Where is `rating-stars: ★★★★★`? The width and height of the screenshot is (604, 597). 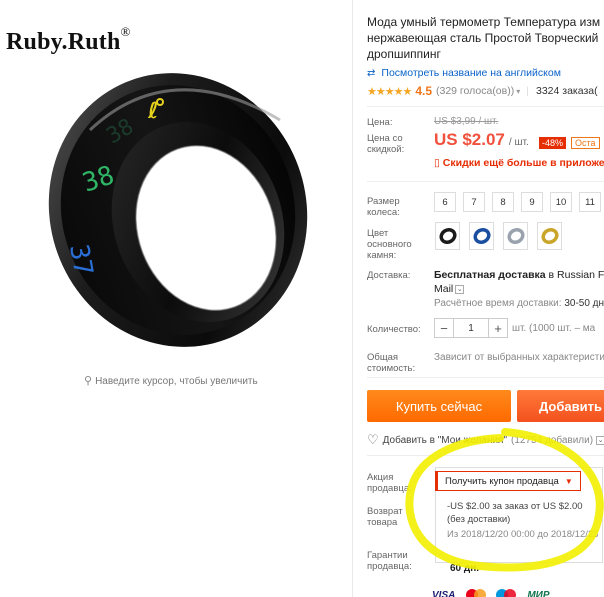
rating-stars: ★★★★★ is located at coordinates (389, 91).